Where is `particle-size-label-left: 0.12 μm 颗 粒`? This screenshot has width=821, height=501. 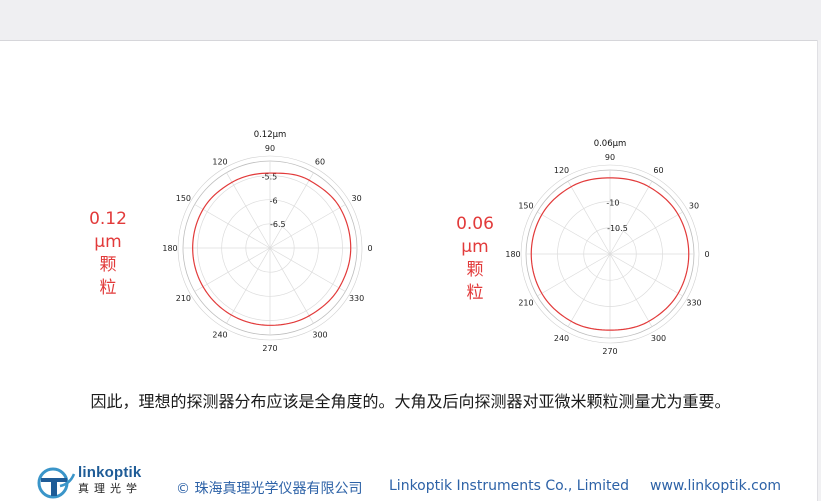 particle-size-label-left: 0.12 μm 颗 粒 is located at coordinates (108, 254).